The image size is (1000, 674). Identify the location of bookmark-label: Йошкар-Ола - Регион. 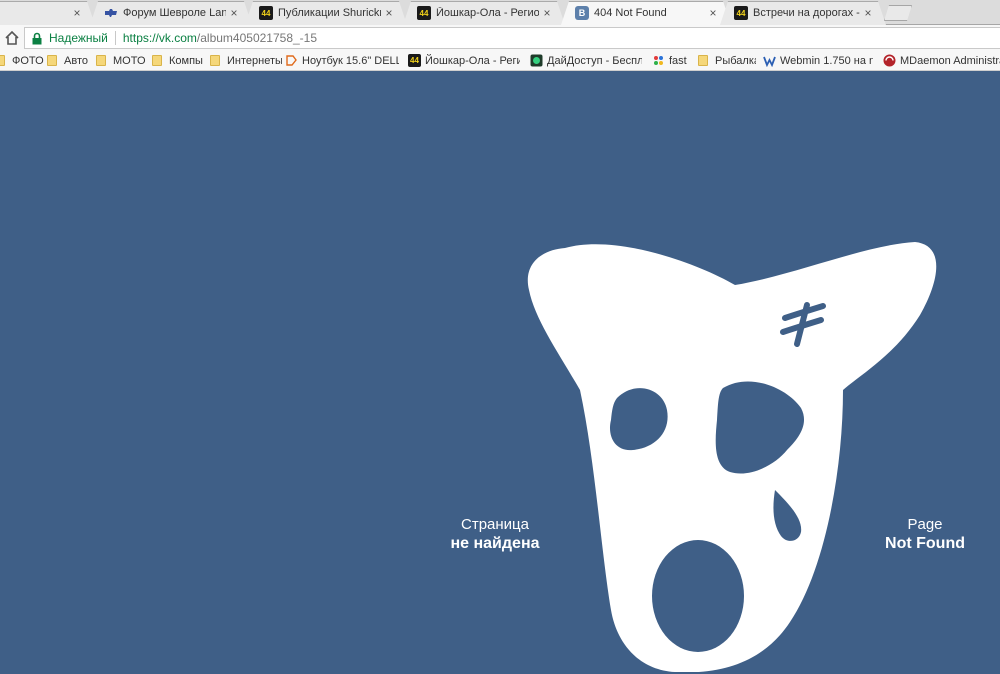
(472, 60).